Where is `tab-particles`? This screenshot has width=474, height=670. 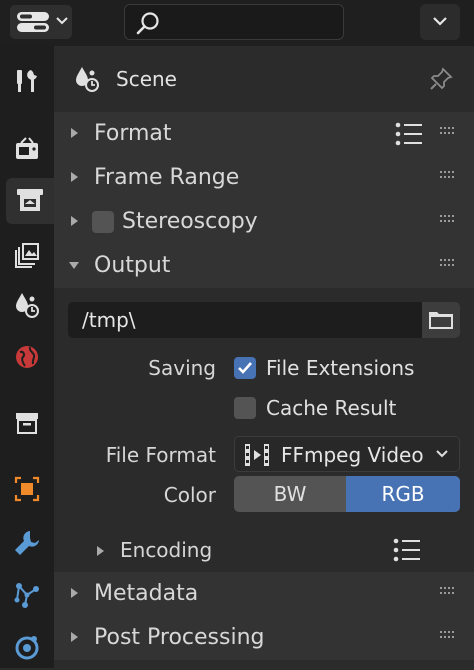 tab-particles is located at coordinates (27, 595).